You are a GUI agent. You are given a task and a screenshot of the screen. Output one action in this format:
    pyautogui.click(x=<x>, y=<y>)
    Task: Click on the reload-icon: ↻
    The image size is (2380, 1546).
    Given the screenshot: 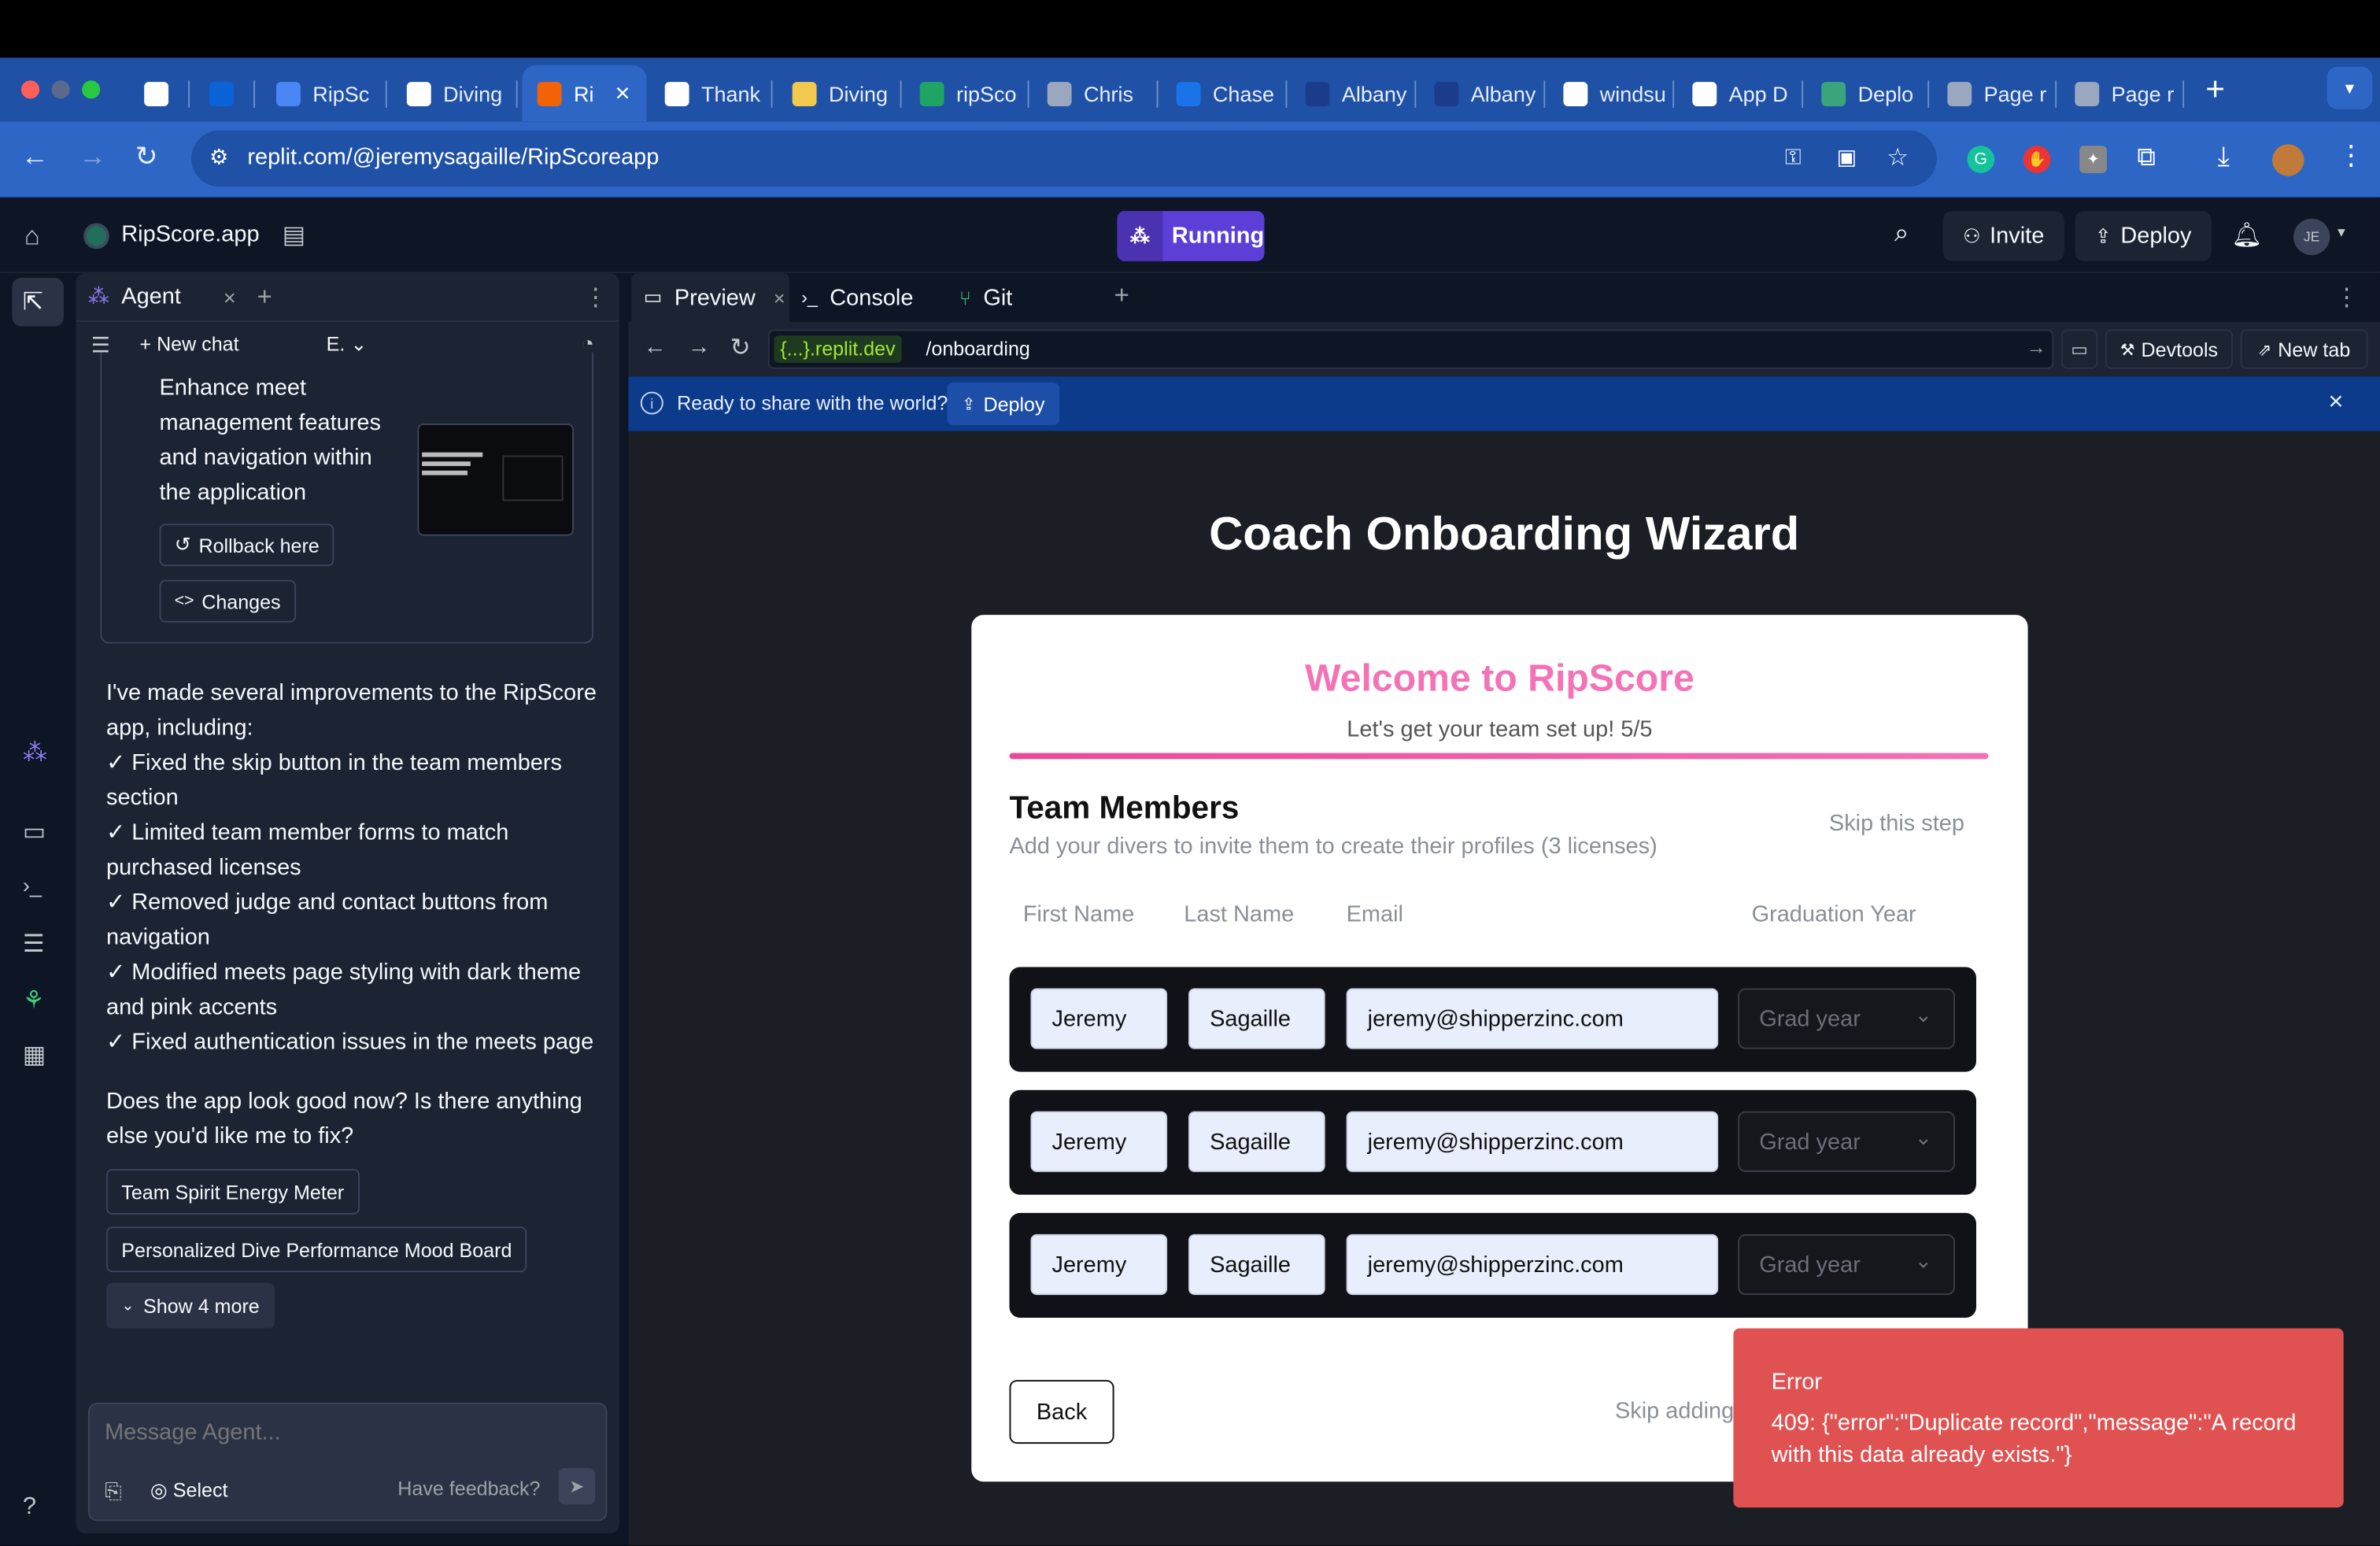 What is the action you would take?
    pyautogui.click(x=146, y=156)
    